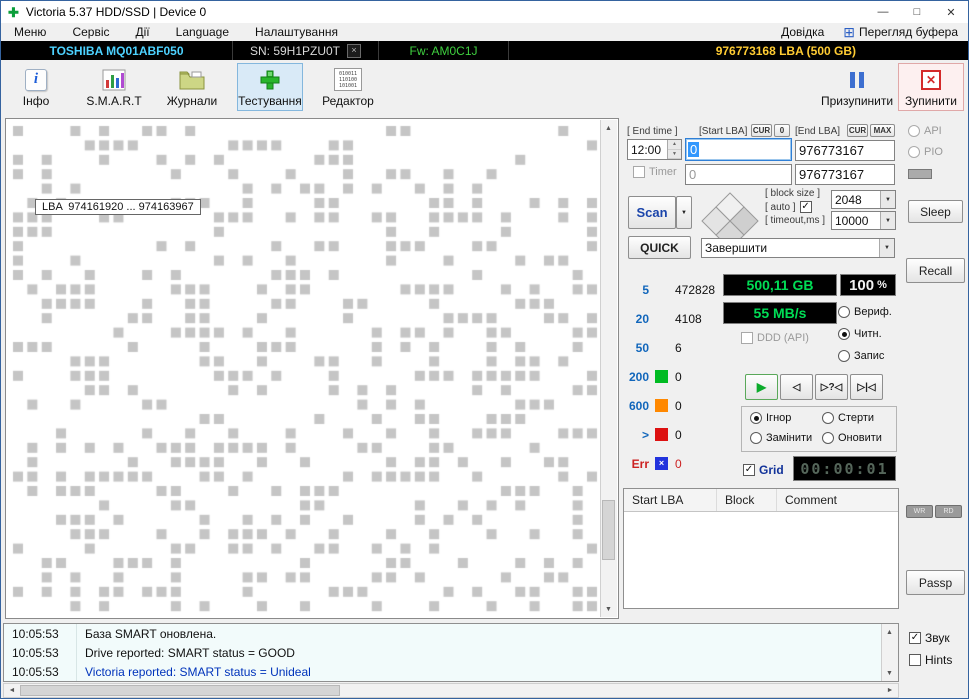 The height and width of the screenshot is (699, 969). Describe the element at coordinates (655, 172) in the screenshot. I see `timer-checkbox: ✓ Timer` at that location.